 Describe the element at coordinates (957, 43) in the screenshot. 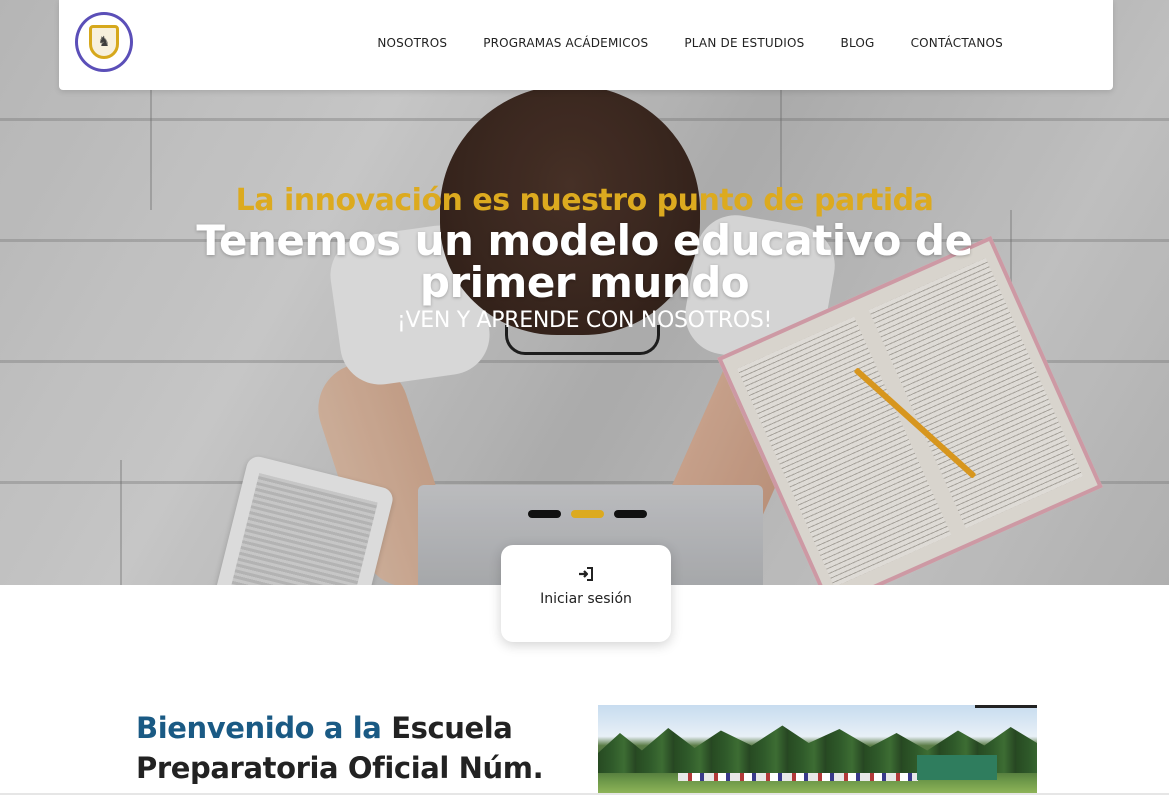

I see `nav-item-contactanos: CONTÁCTANOS` at that location.